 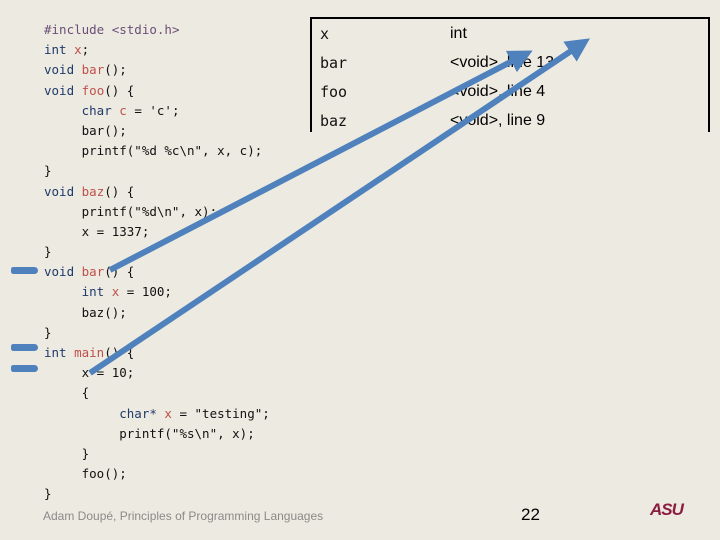 What do you see at coordinates (661, 509) in the screenshot?
I see `logo-text: AS` at bounding box center [661, 509].